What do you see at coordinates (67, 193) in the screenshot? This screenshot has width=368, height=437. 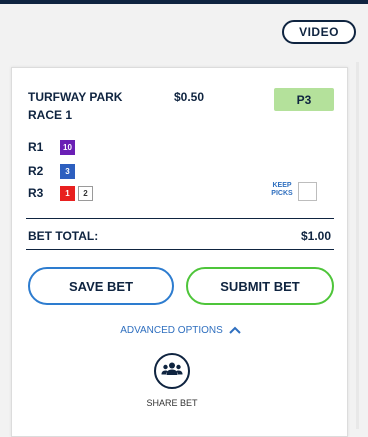 I see `runner-chip: 1` at bounding box center [67, 193].